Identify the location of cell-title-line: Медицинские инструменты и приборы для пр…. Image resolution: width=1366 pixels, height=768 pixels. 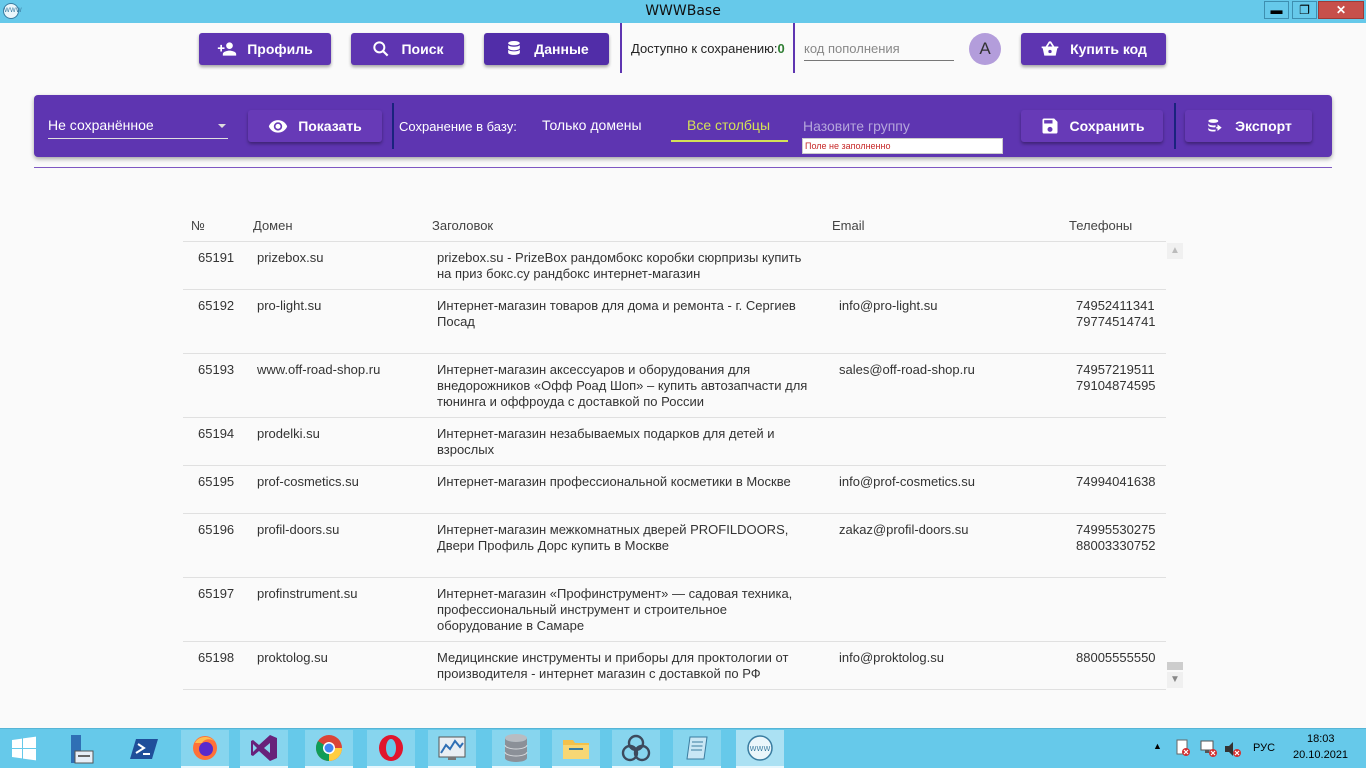
(613, 657).